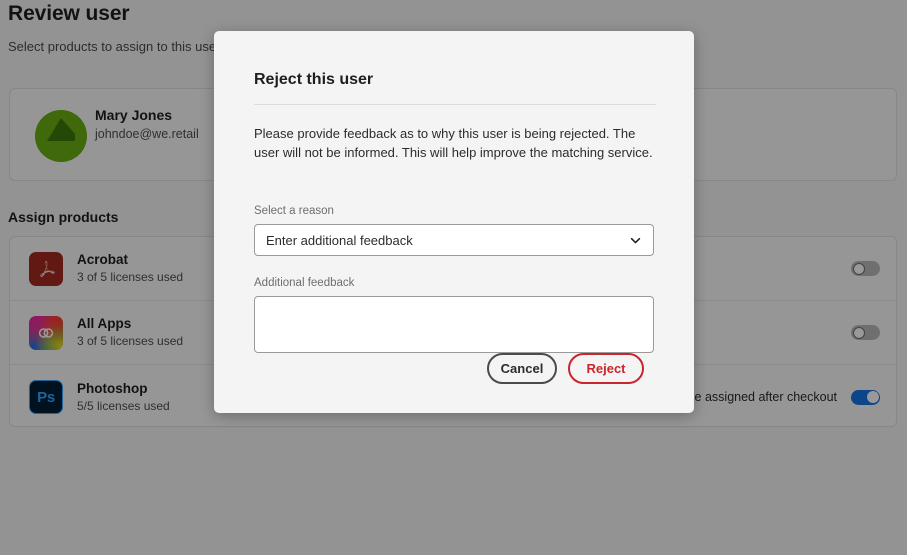  I want to click on dialog-title: Reject this user, so click(314, 79).